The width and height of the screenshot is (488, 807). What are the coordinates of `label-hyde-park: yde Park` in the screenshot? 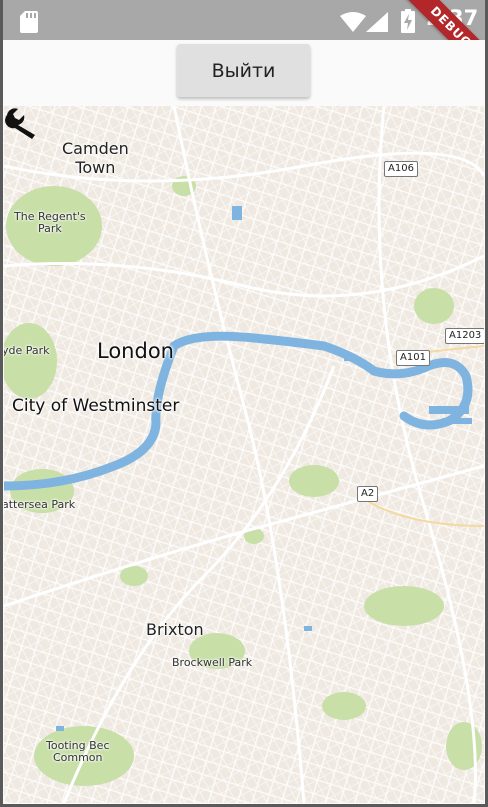 It's located at (27, 350).